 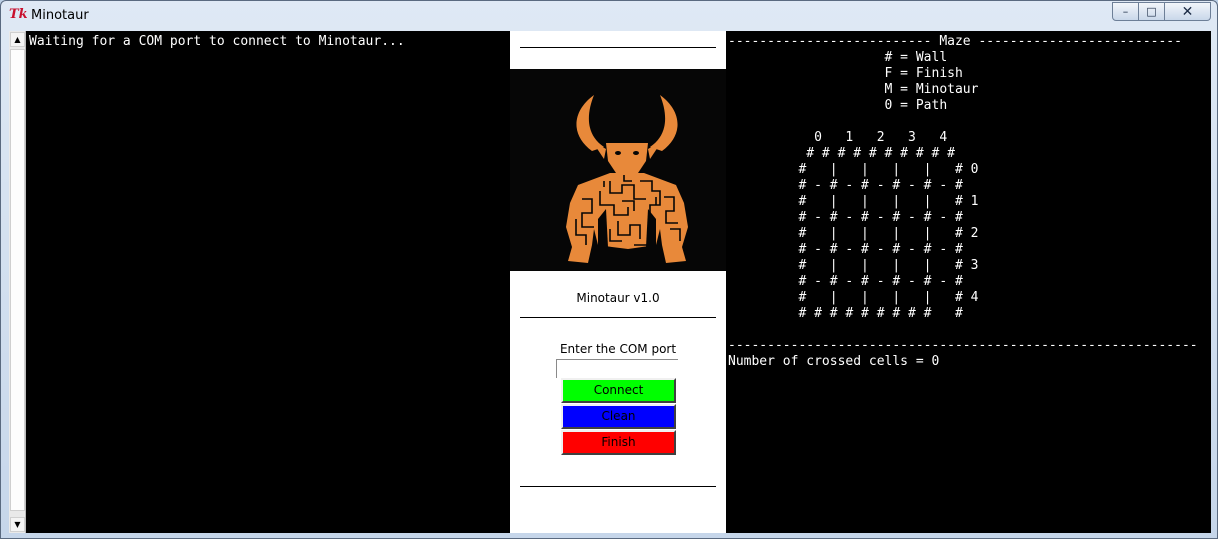 What do you see at coordinates (853, 89) in the screenshot?
I see `legend-minotaur: M = Minotaur` at bounding box center [853, 89].